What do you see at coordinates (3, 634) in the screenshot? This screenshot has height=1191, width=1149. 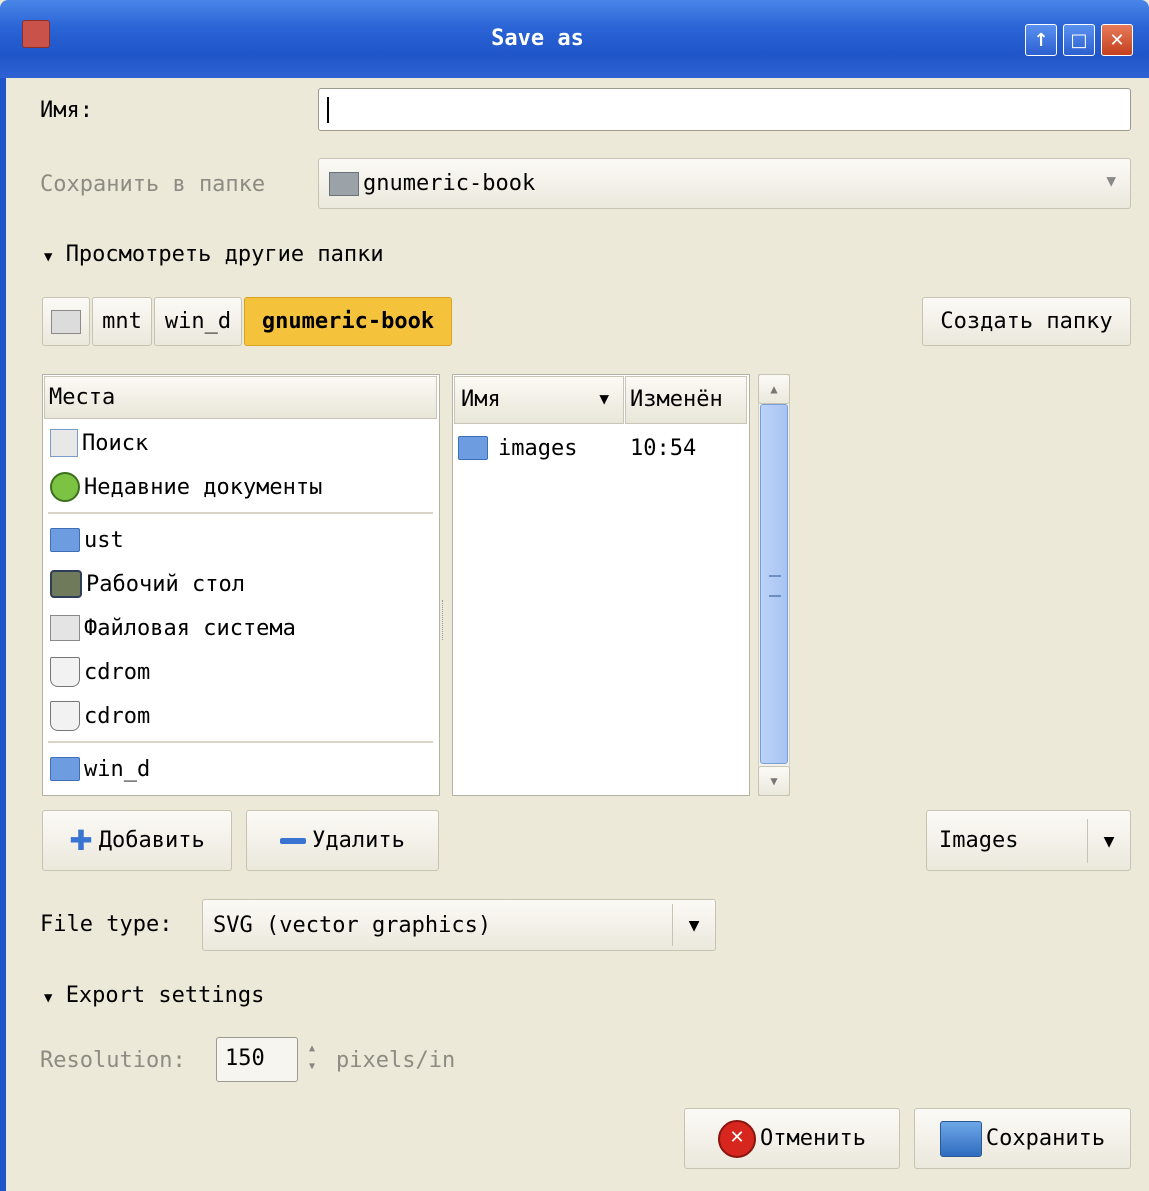 I see `window-border` at bounding box center [3, 634].